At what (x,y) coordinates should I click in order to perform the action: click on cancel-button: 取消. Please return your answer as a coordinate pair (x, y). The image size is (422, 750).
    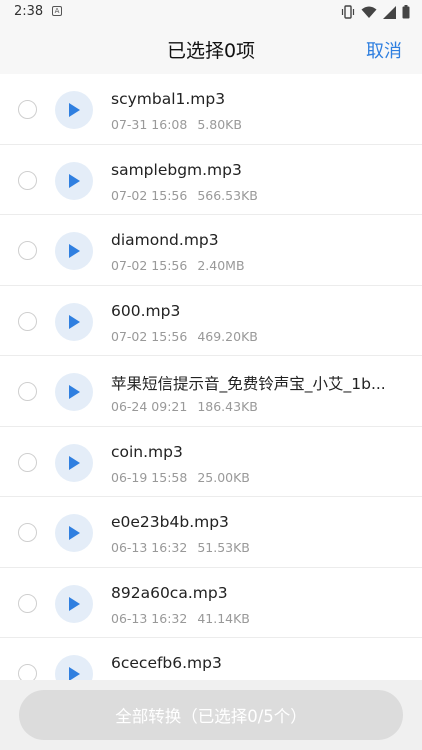
    Looking at the image, I should click on (384, 50).